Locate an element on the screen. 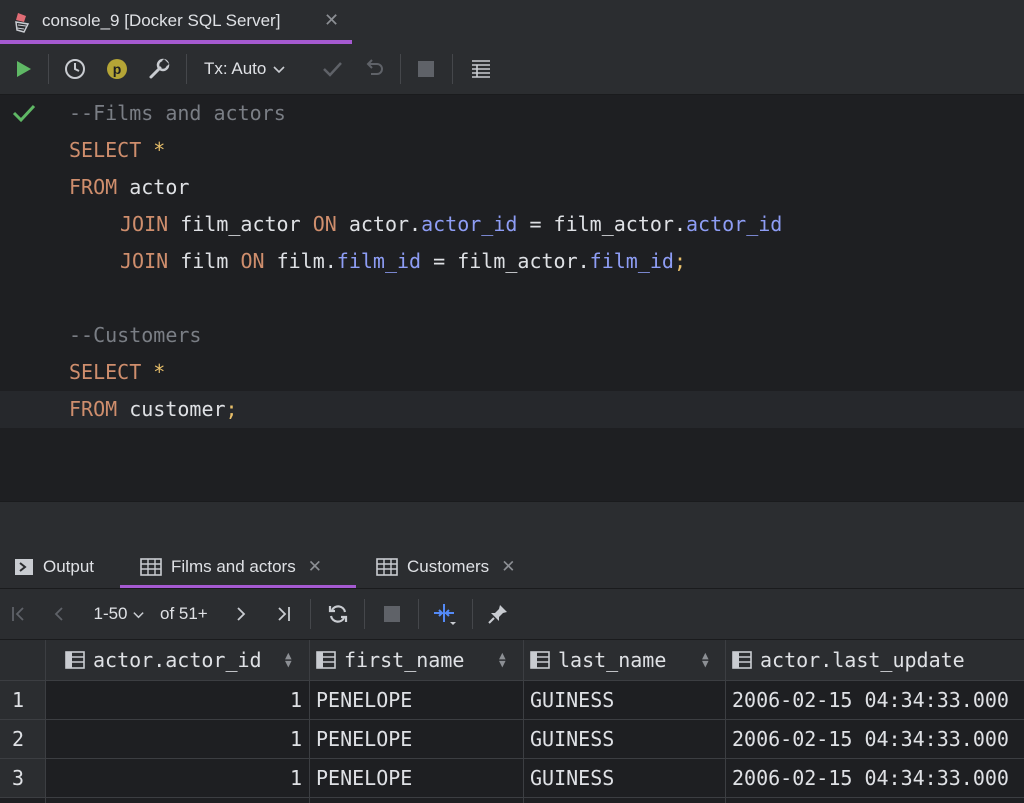 The image size is (1024, 803). sql-keyword: SELECT is located at coordinates (105, 372).